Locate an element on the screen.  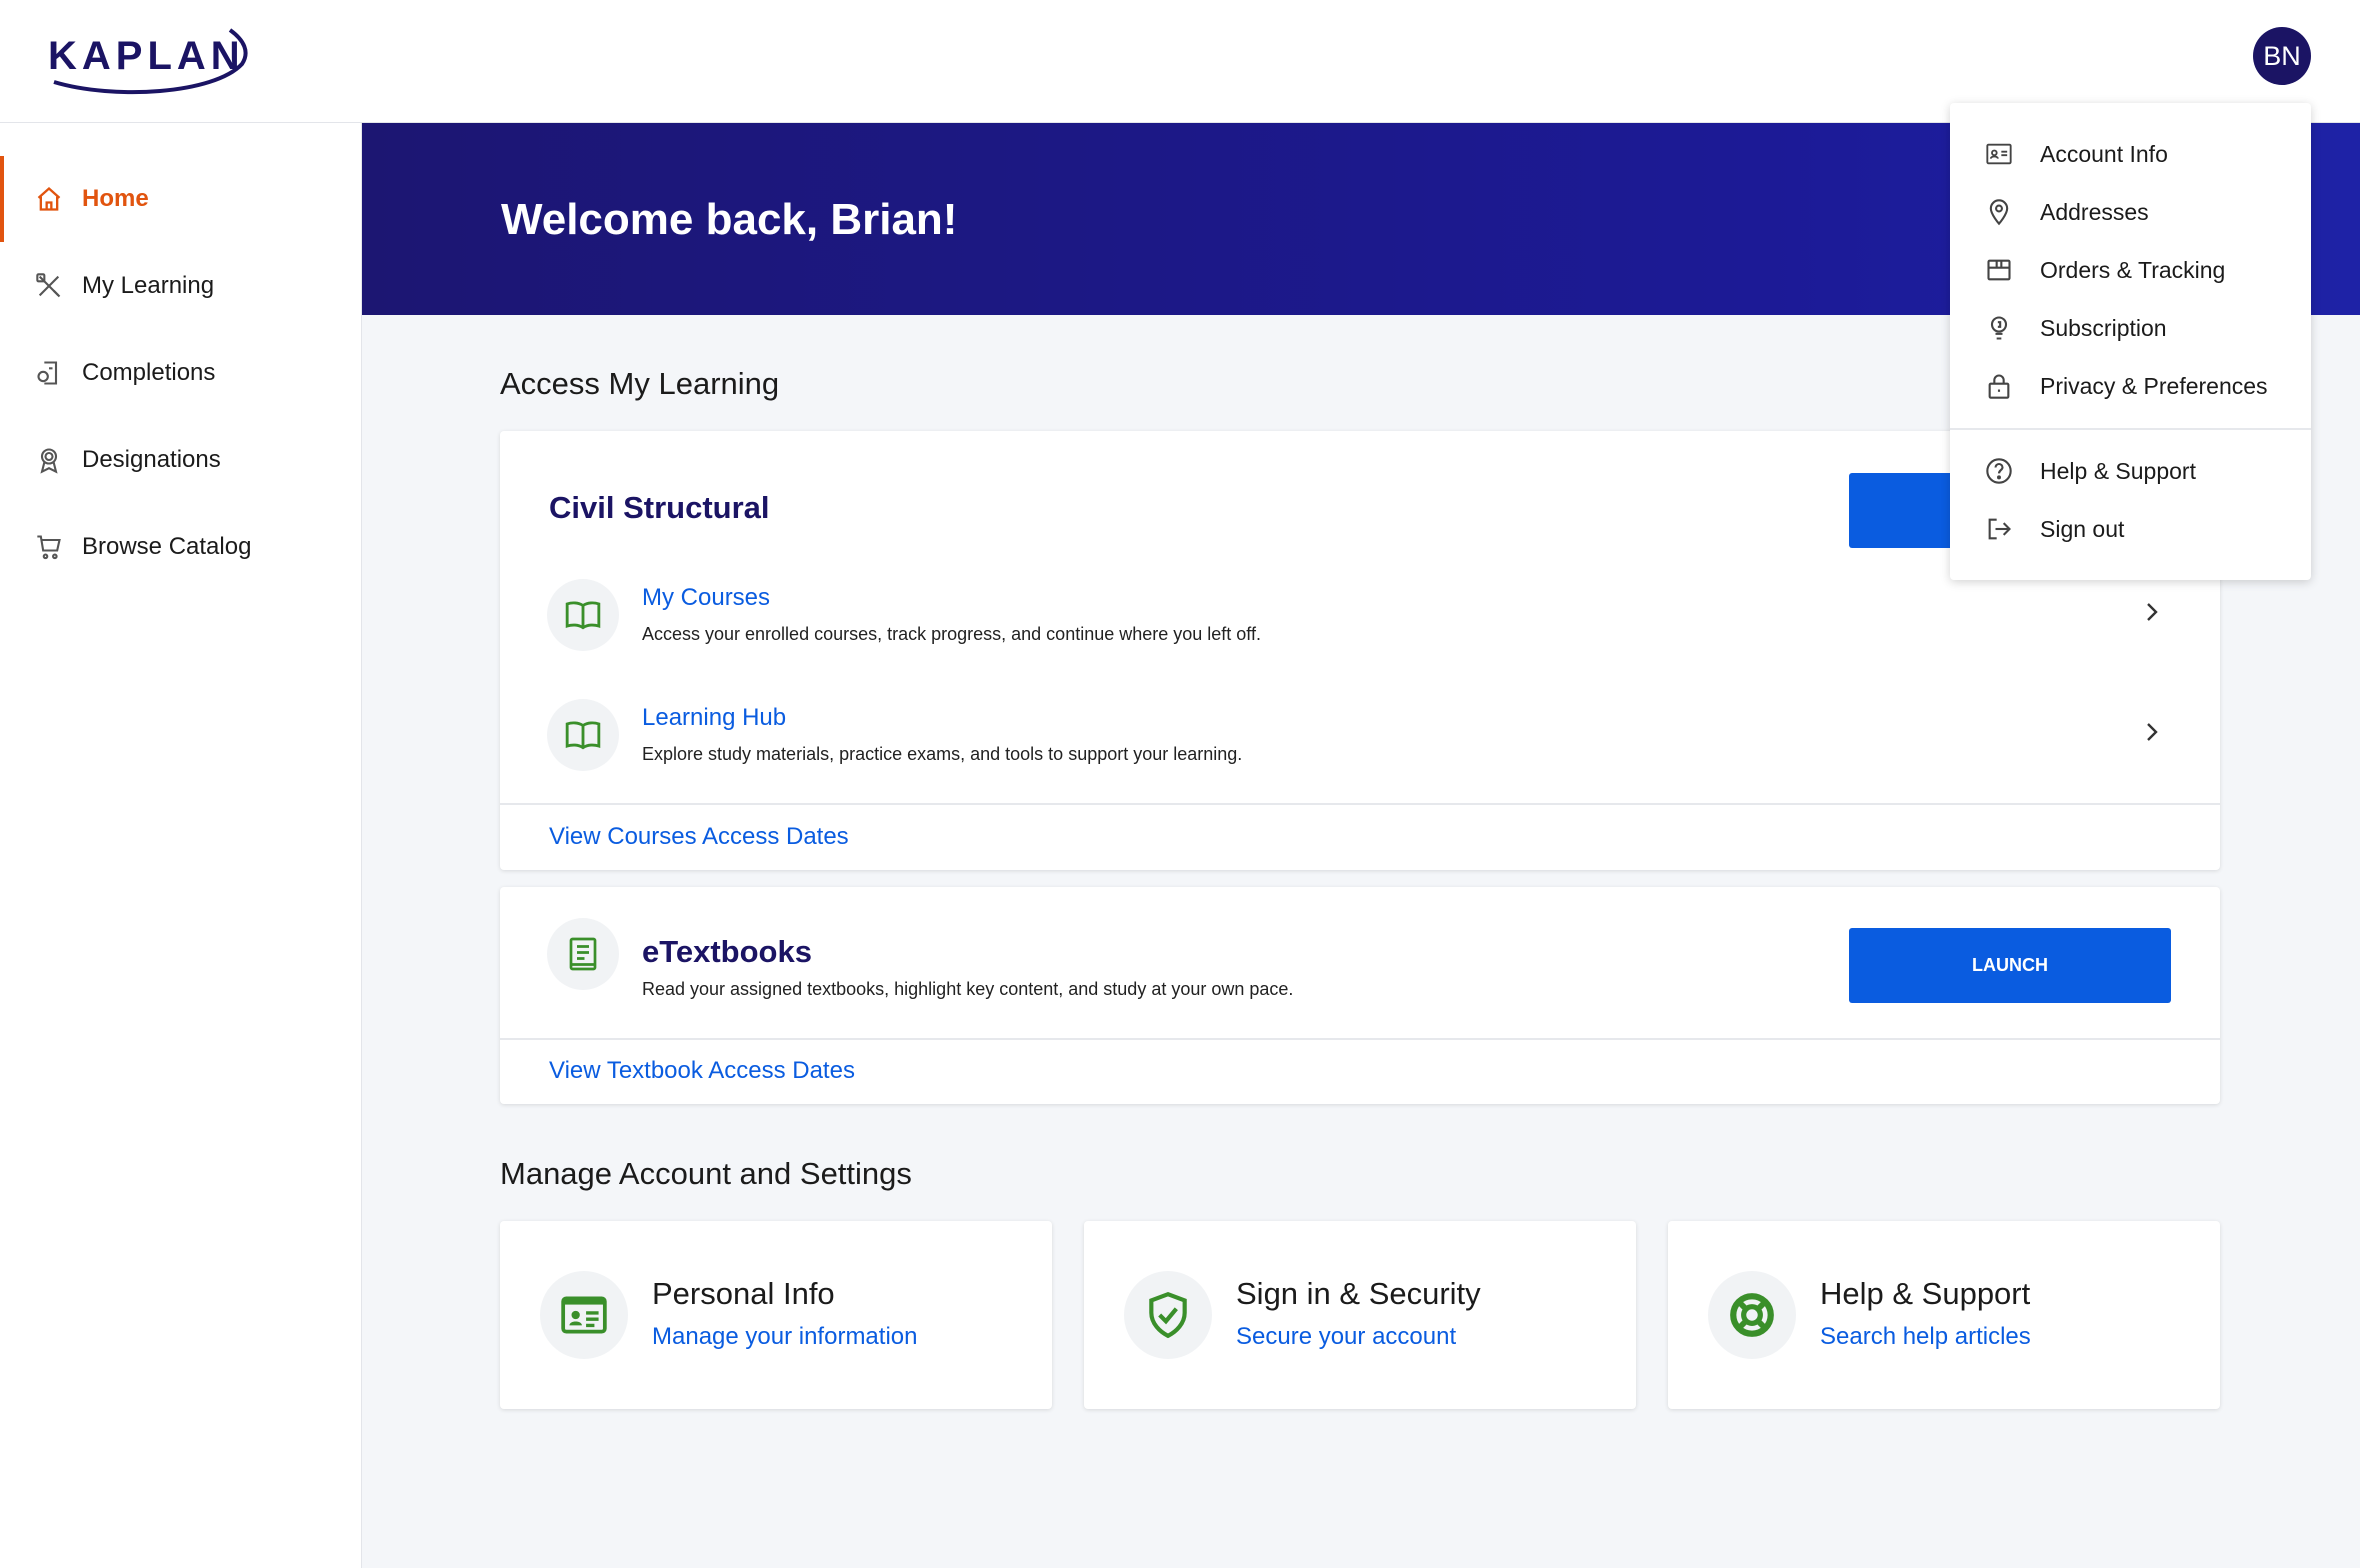
personal-info-card: Personal Info Manage your information is located at coordinates (776, 1315).